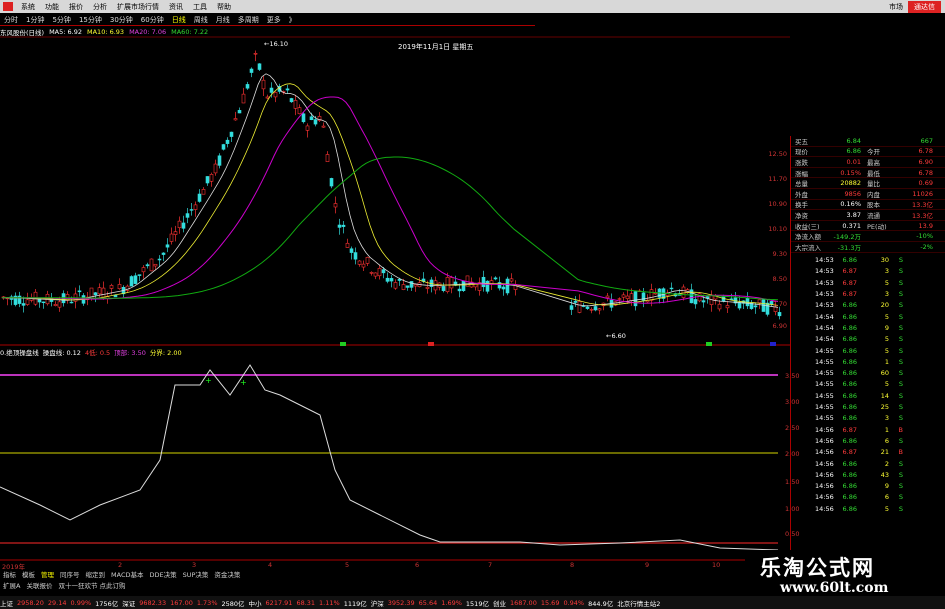  Describe the element at coordinates (834, 588) in the screenshot. I see `watermark-url: www.60lt.com` at that location.